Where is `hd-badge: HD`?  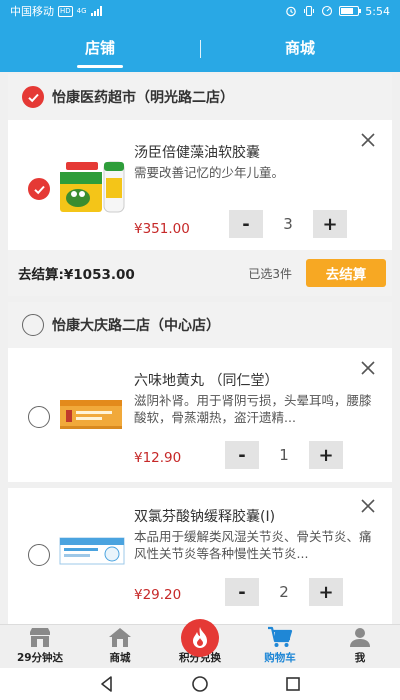 hd-badge: HD is located at coordinates (65, 11).